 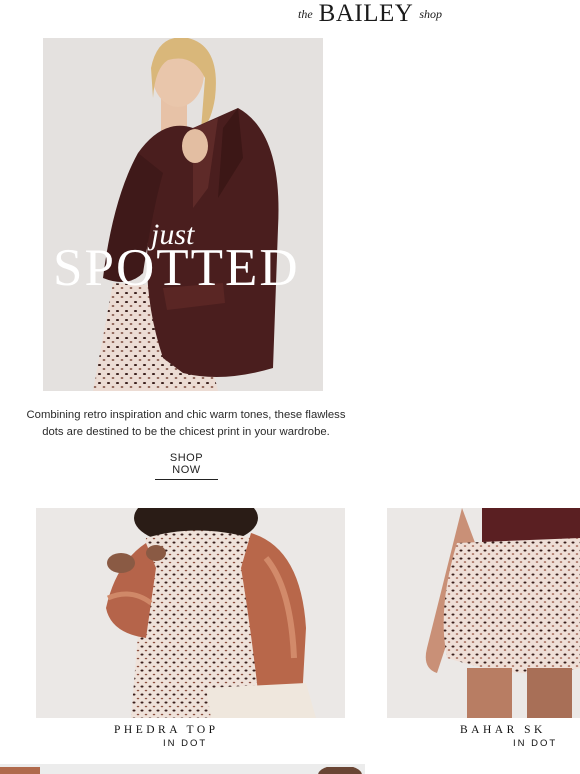 I want to click on shop-now-link: SHOP NOW, so click(x=186, y=466).